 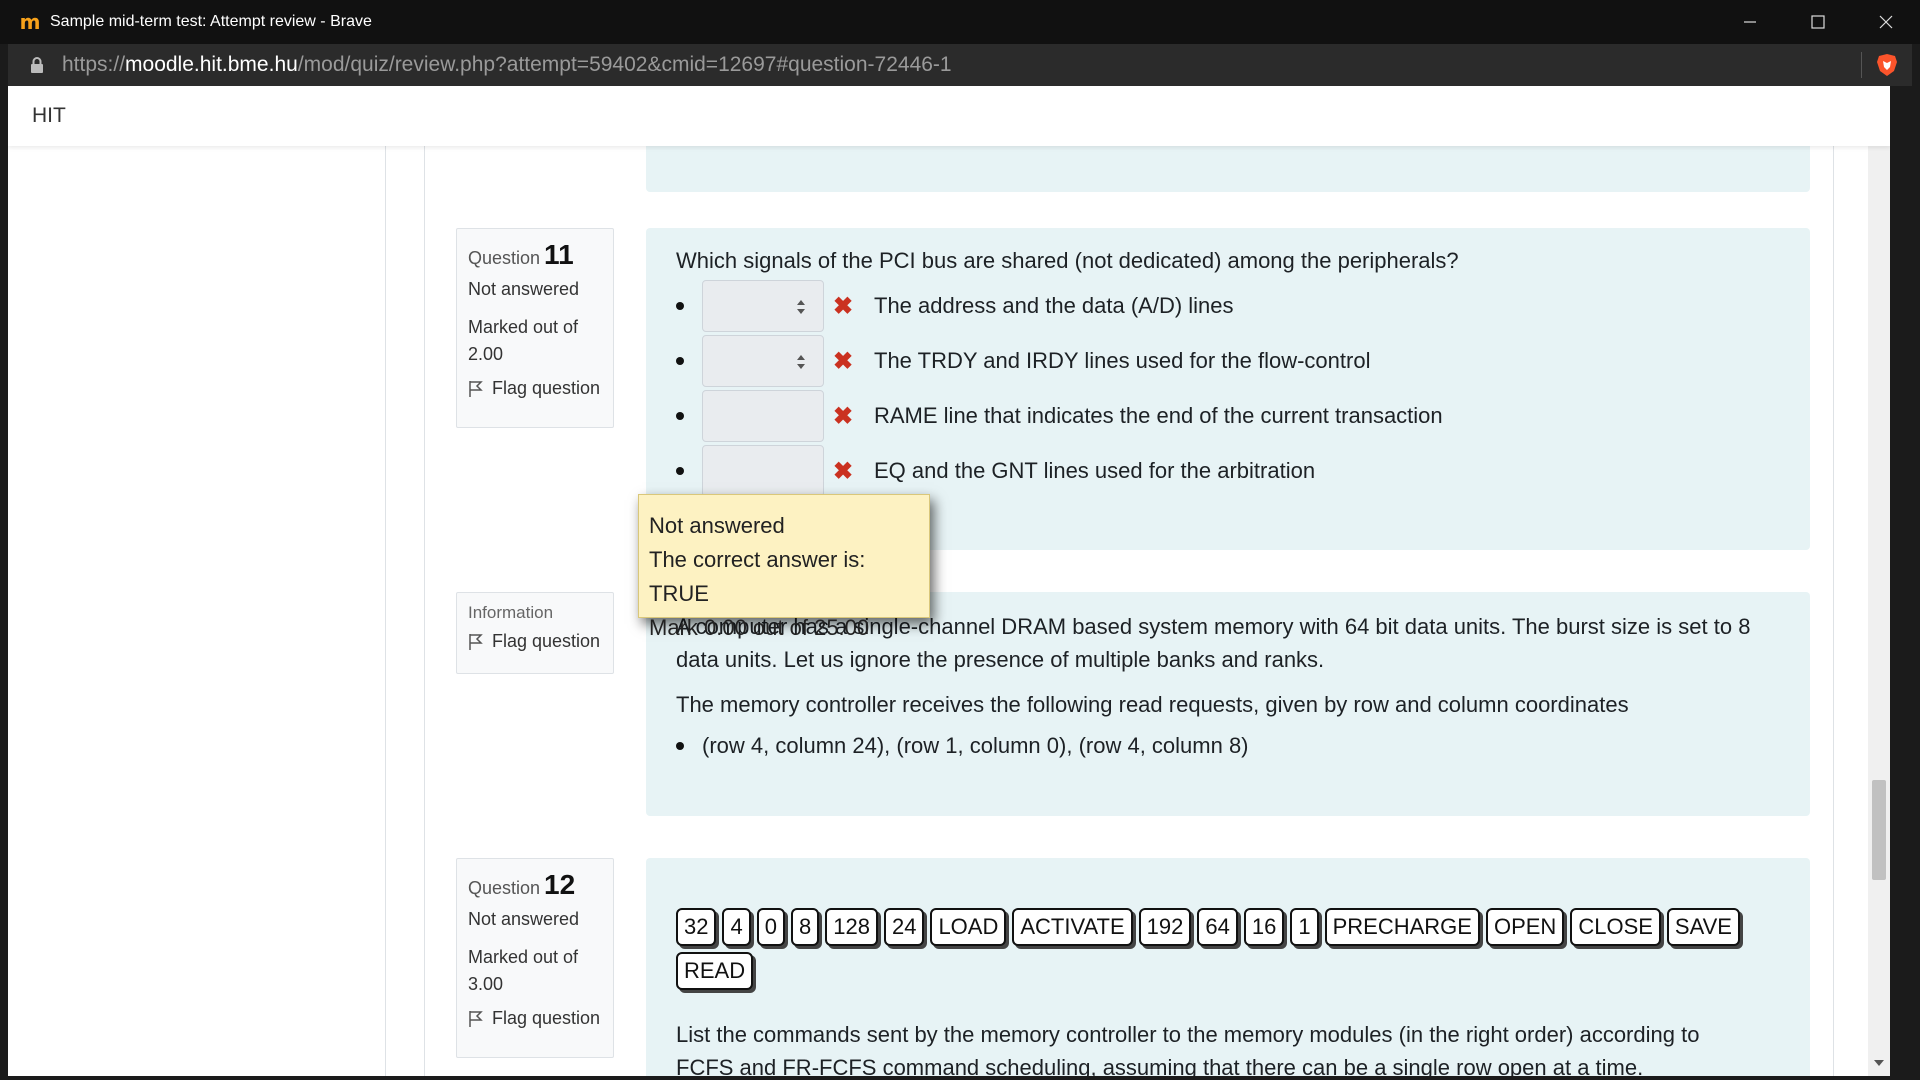 I want to click on drag-choice-chip: LOAD, so click(x=968, y=927).